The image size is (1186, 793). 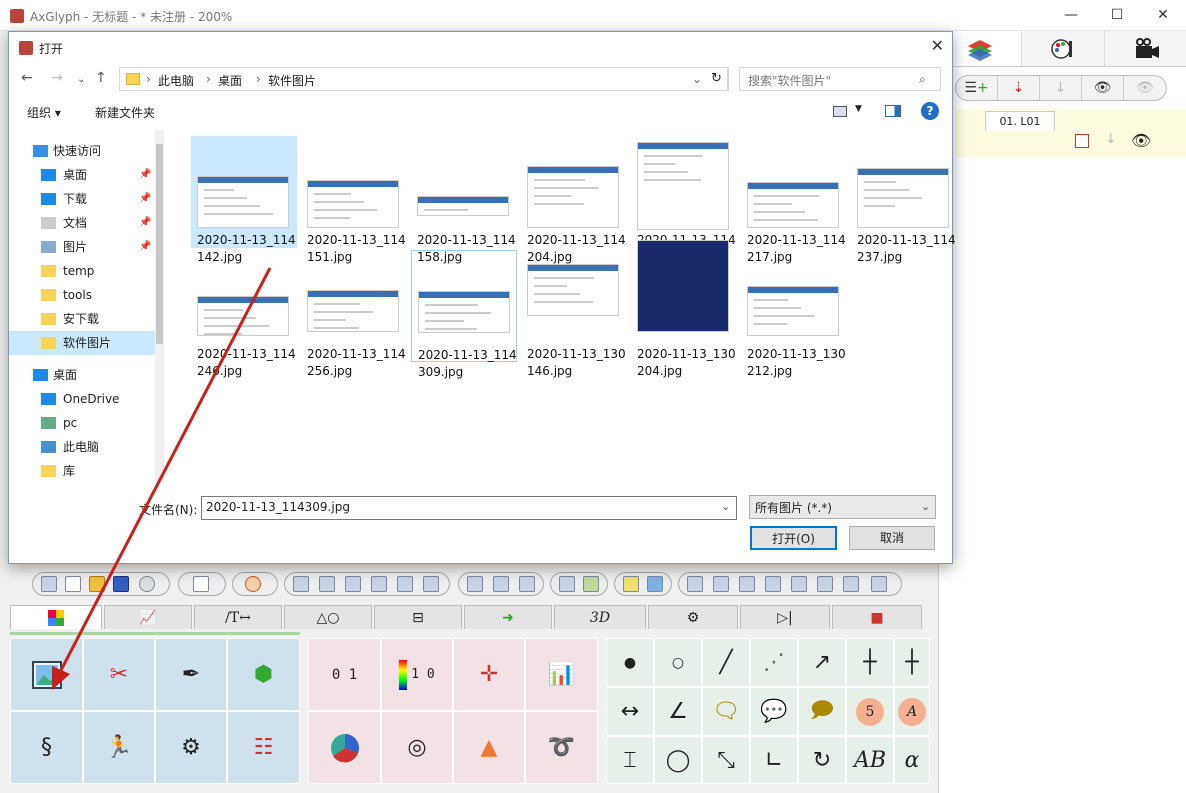 What do you see at coordinates (162, 478) in the screenshot?
I see `annotation-arrow` at bounding box center [162, 478].